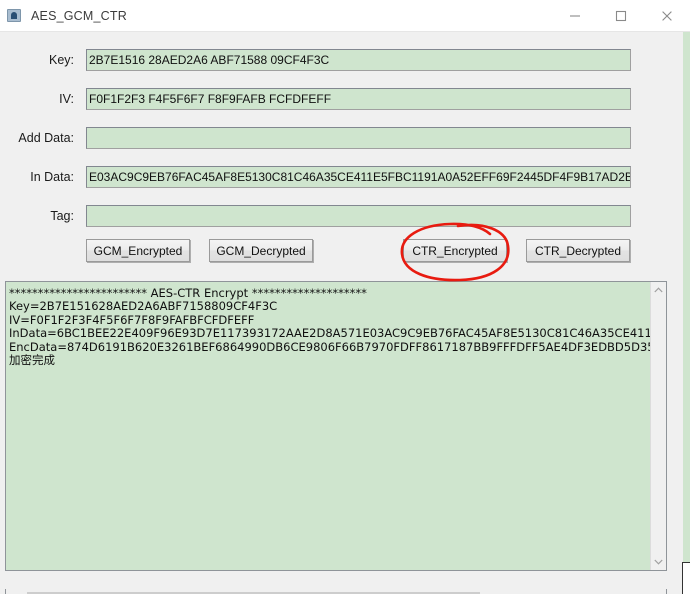  I want to click on scroll-down-button, so click(658, 562).